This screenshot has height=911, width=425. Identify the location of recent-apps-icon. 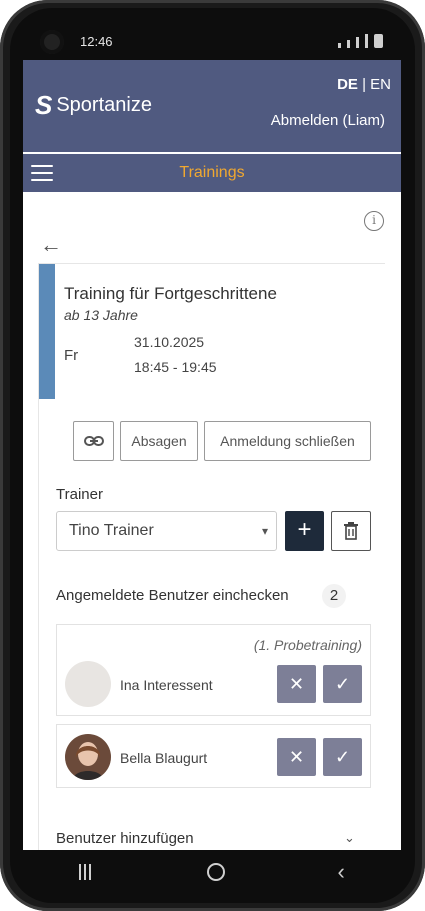
(87, 872).